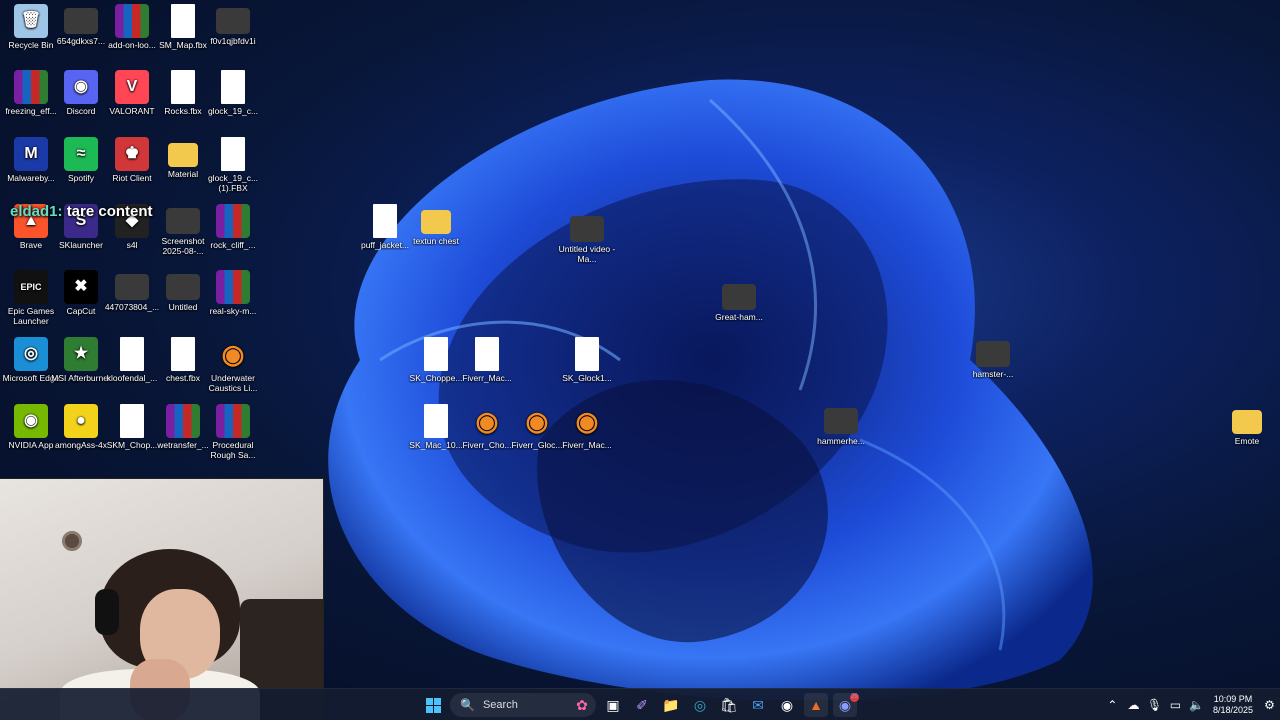 This screenshot has width=1280, height=720. Describe the element at coordinates (1112, 705) in the screenshot. I see `chevron-up-icon: ⌃` at that location.